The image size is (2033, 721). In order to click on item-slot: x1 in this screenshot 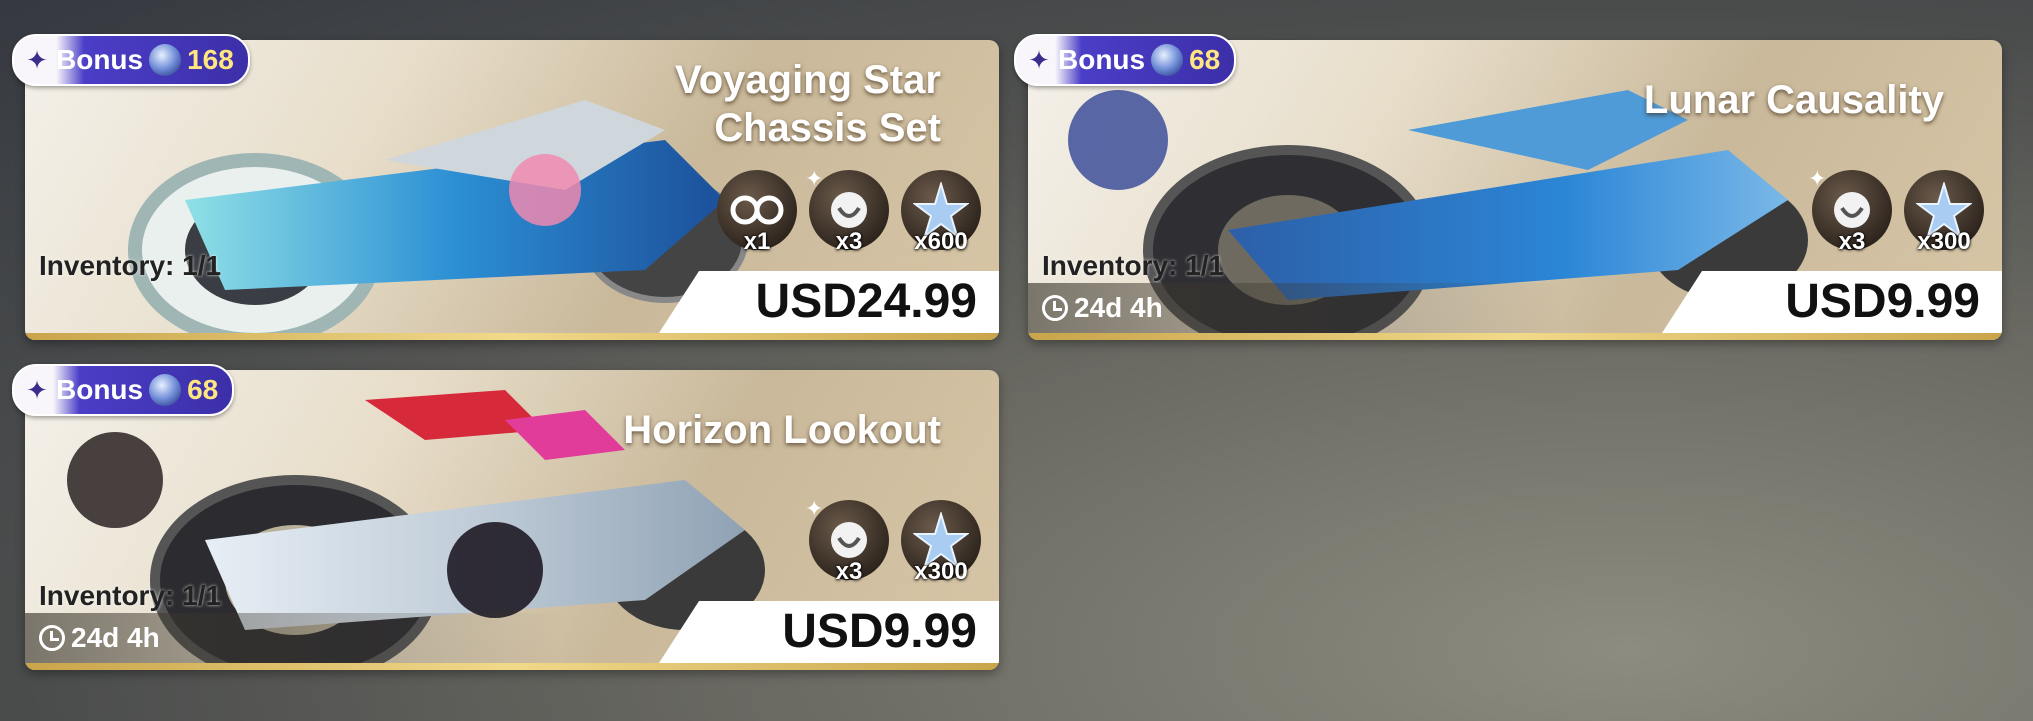, I will do `click(757, 212)`.